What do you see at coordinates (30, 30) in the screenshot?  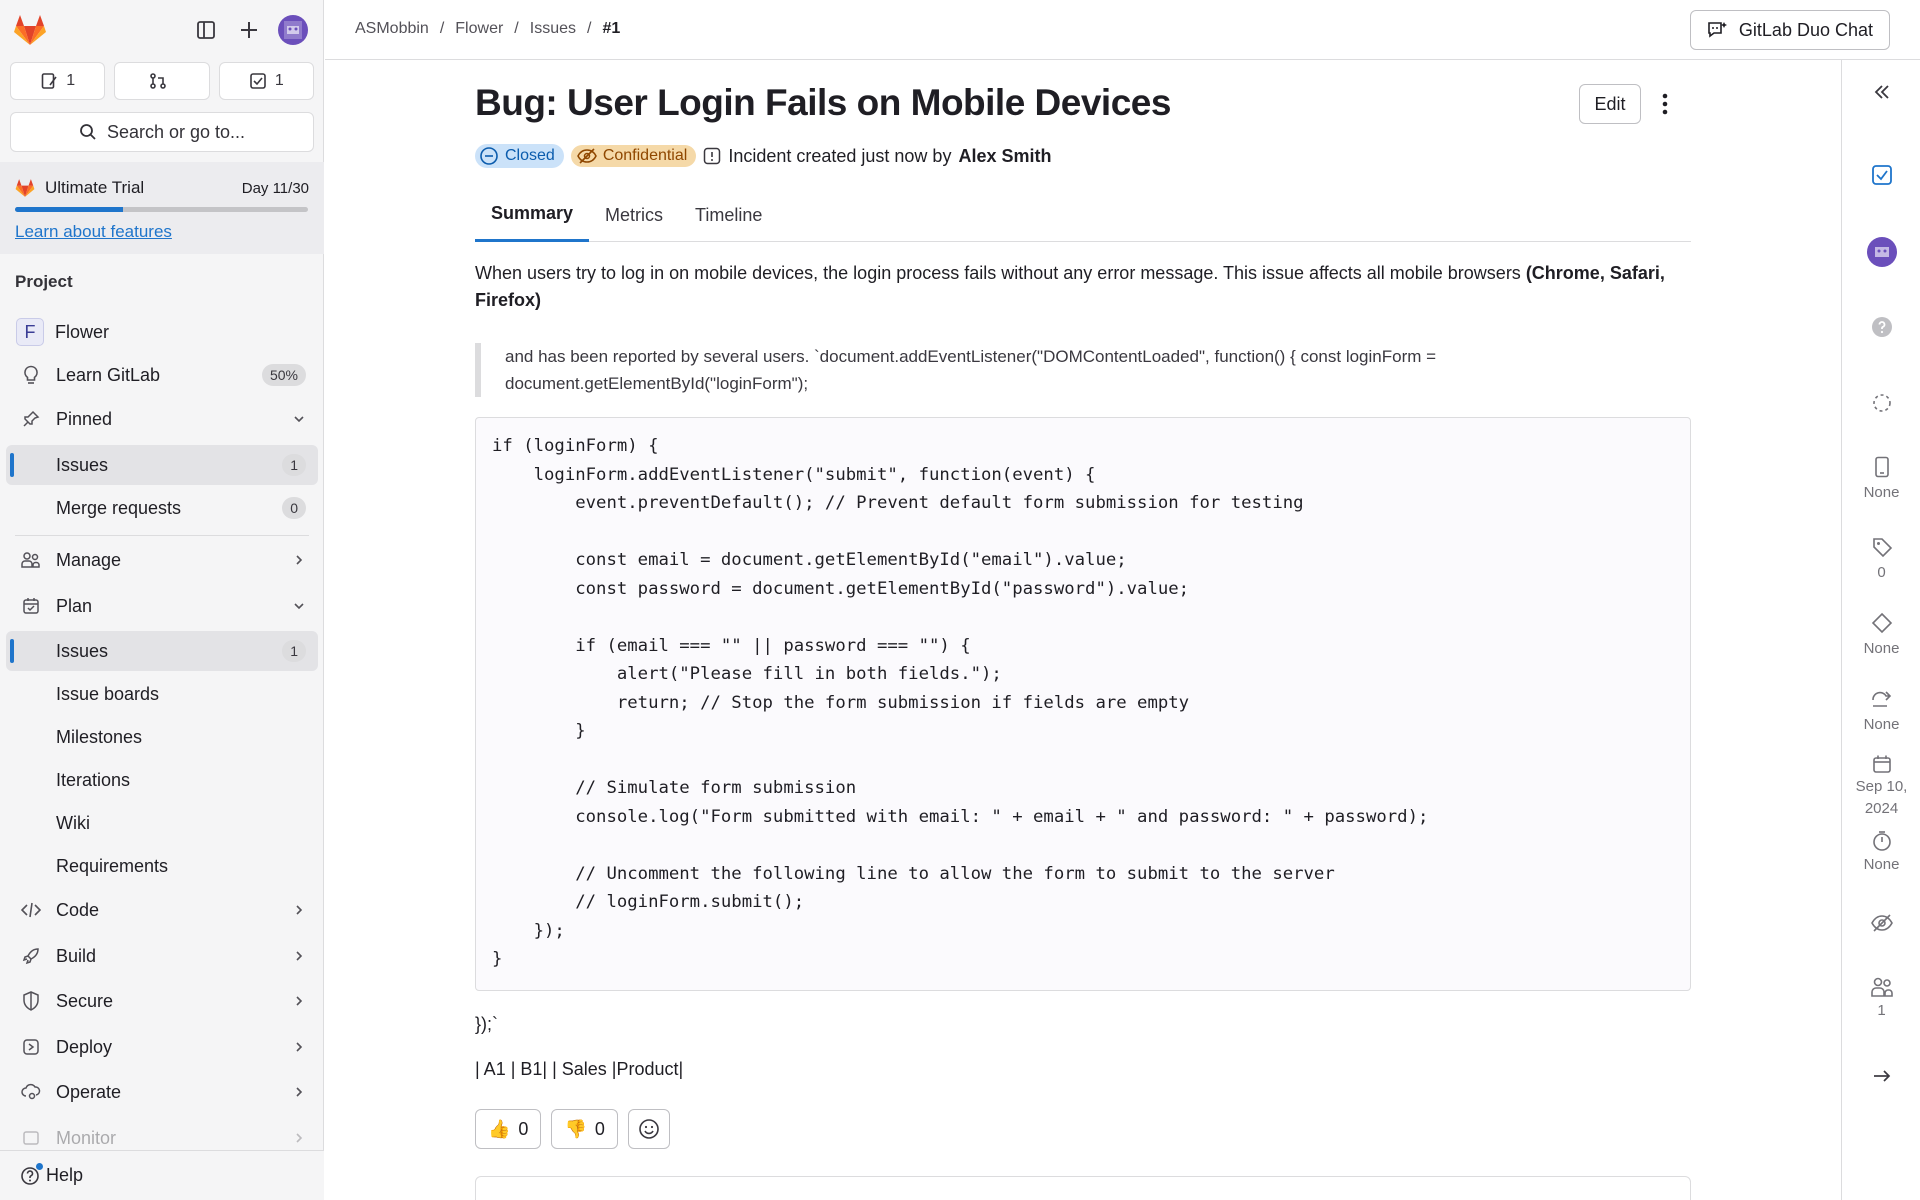 I see `gitlab-logo-icon` at bounding box center [30, 30].